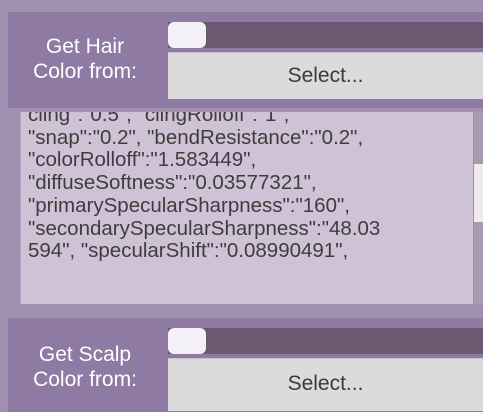 The height and width of the screenshot is (412, 483). What do you see at coordinates (189, 205) in the screenshot?
I see `json-text-line: "primarySpecularSharpness":"160",` at bounding box center [189, 205].